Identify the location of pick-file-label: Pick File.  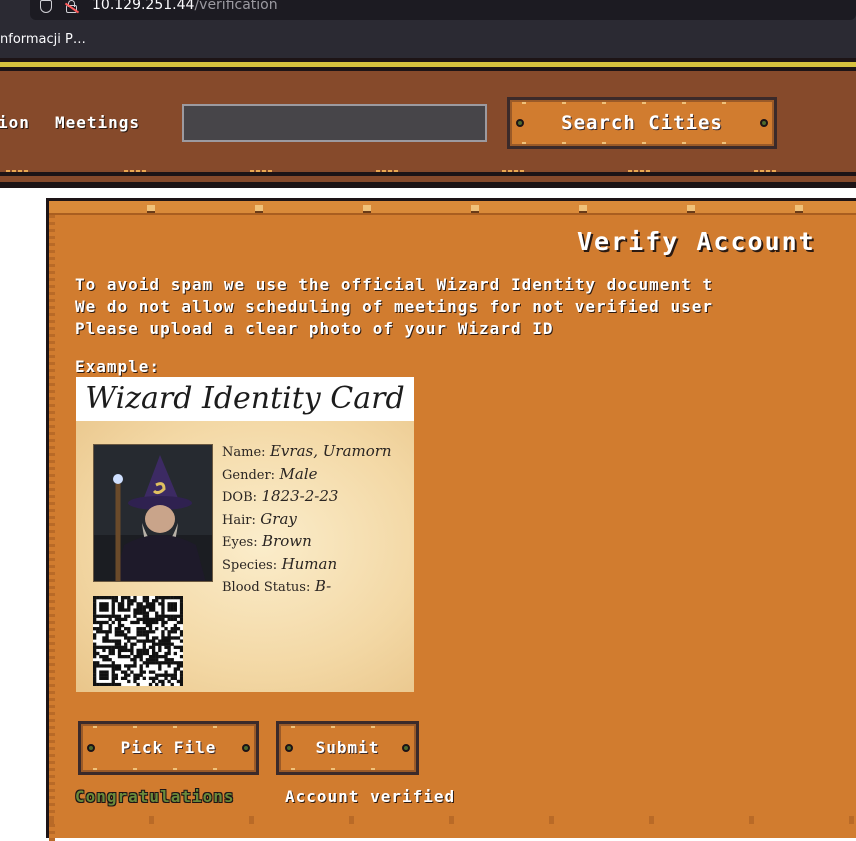
(168, 747).